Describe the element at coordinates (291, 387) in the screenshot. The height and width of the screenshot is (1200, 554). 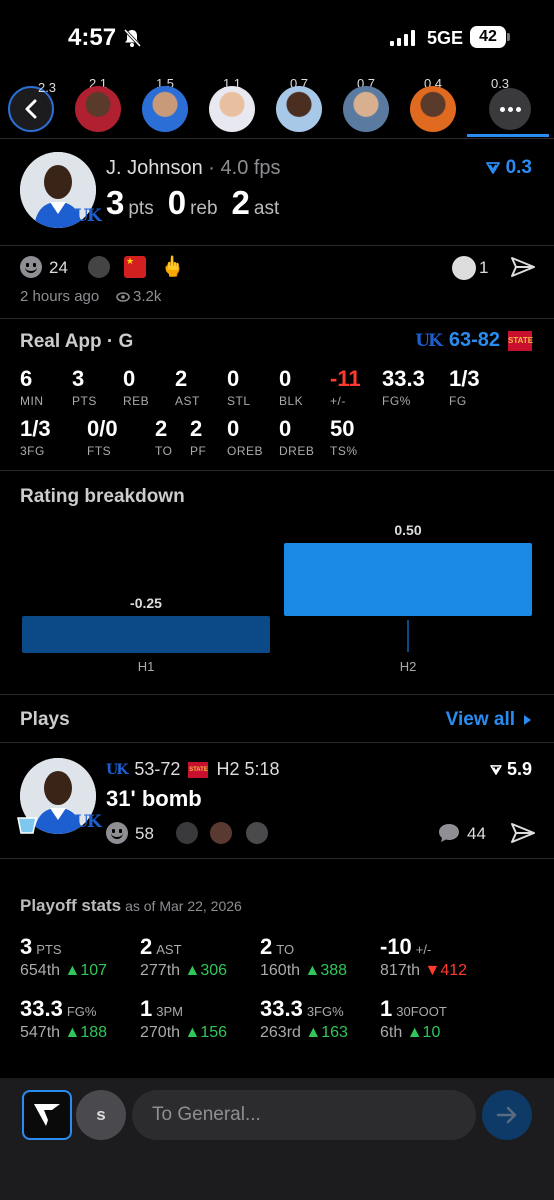
I see `box-stat-5: 0 BLK` at that location.